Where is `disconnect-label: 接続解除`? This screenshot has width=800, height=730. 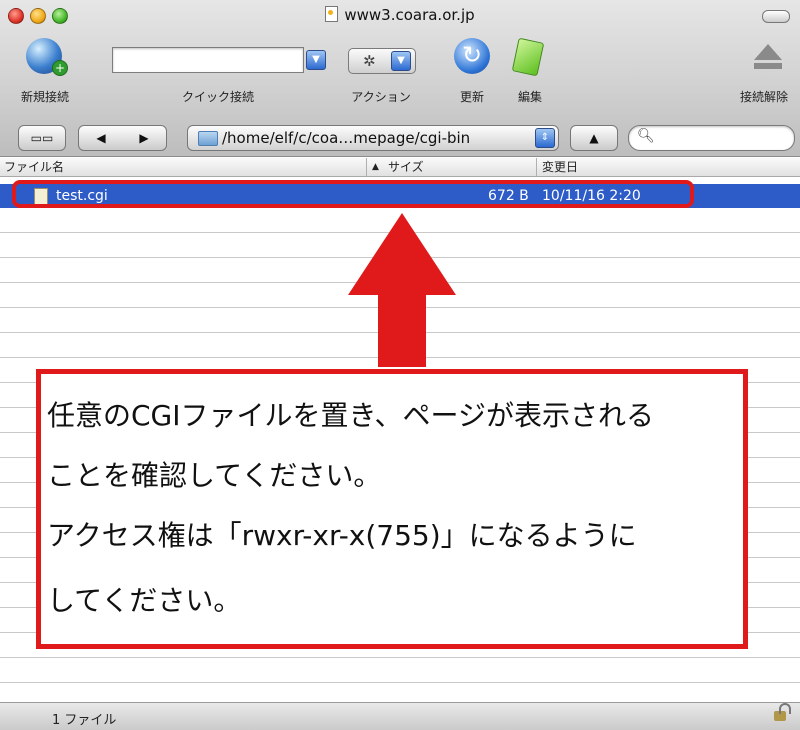
disconnect-label: 接続解除 is located at coordinates (763, 97).